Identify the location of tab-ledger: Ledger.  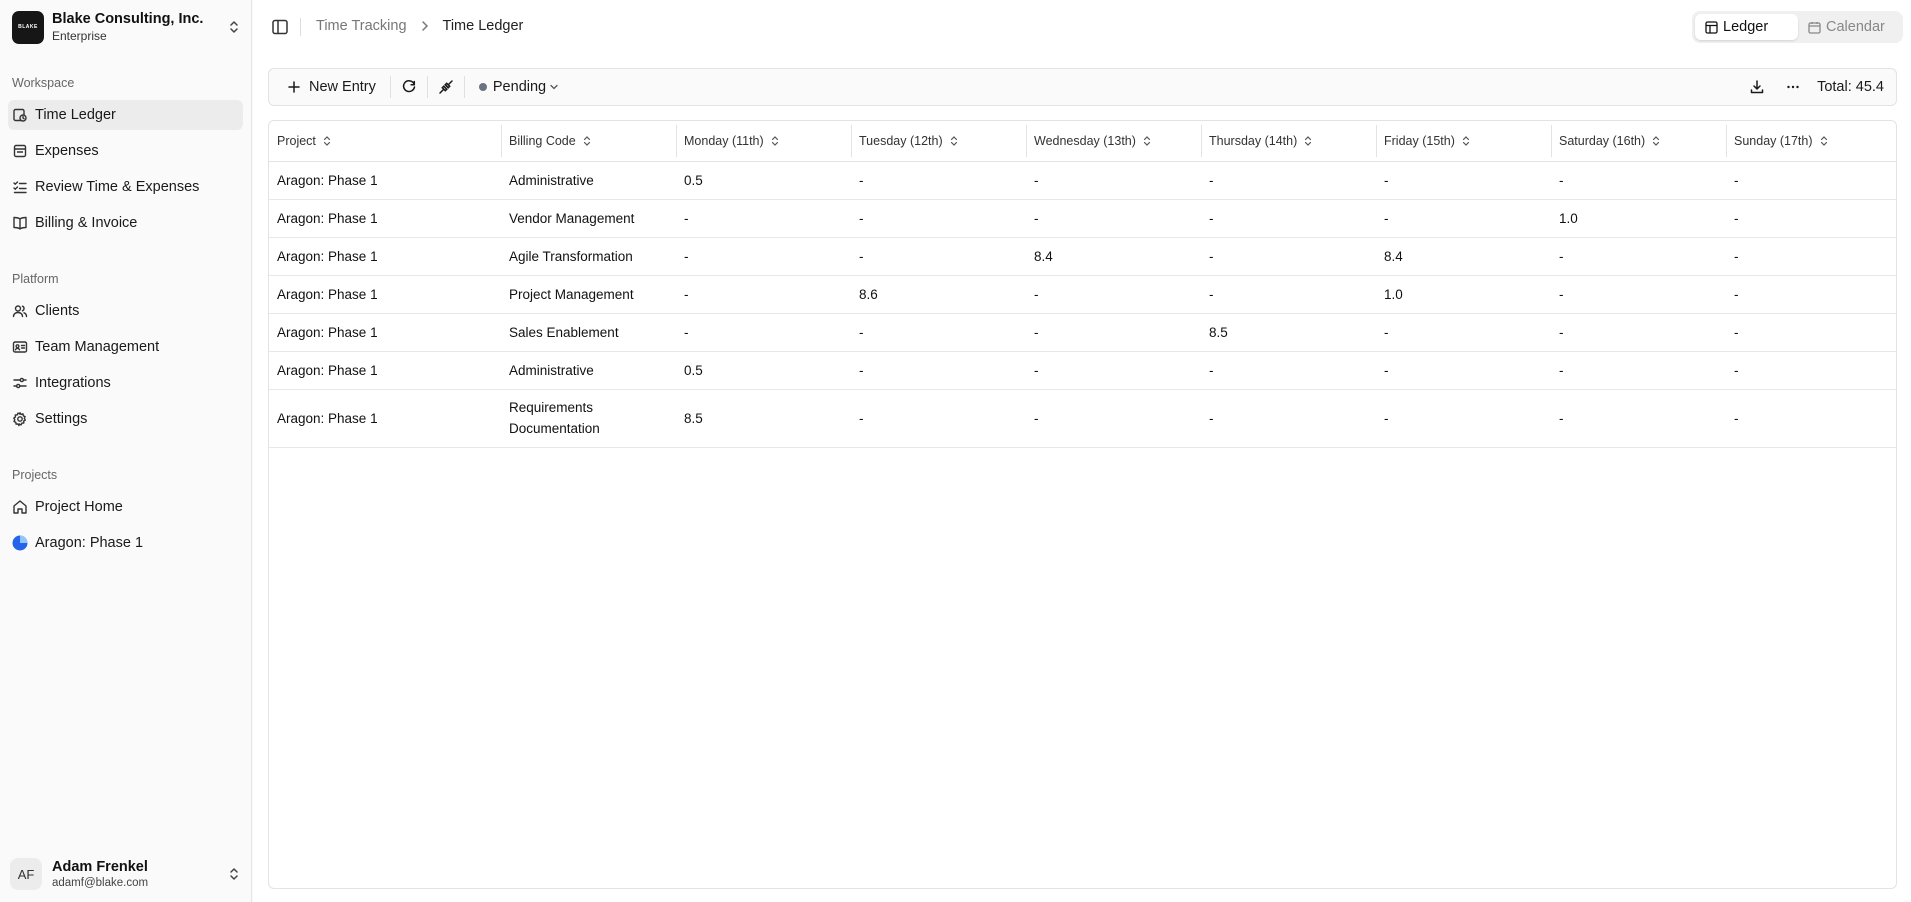
(1746, 27).